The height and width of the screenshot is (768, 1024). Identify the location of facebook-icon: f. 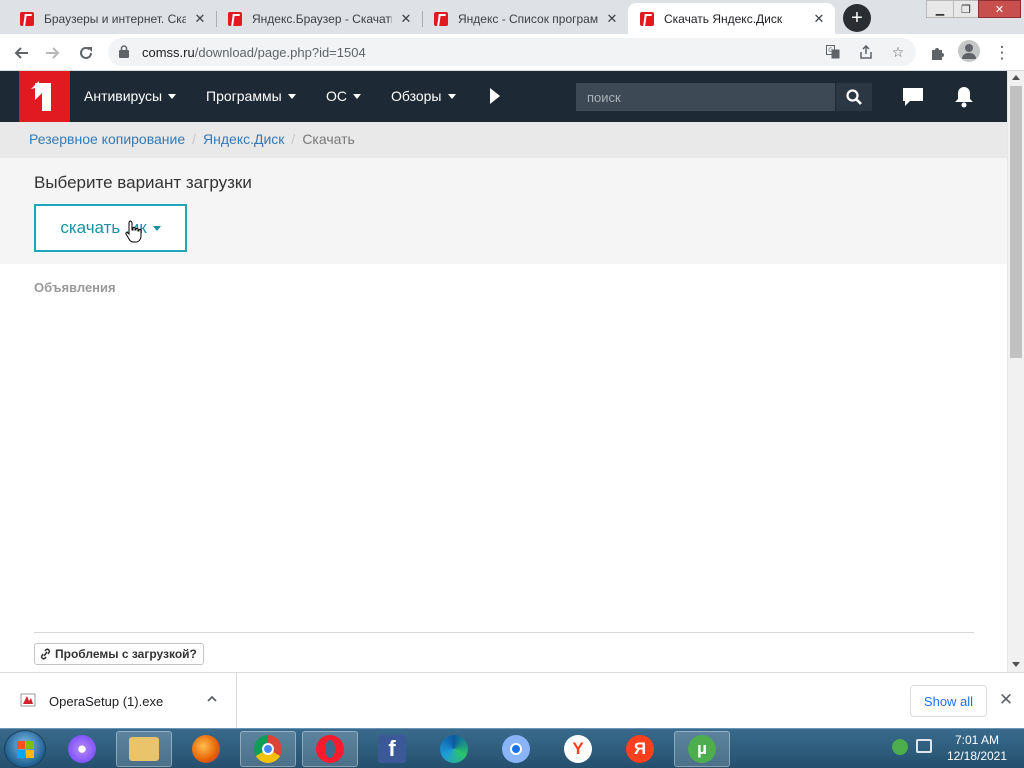
(392, 749).